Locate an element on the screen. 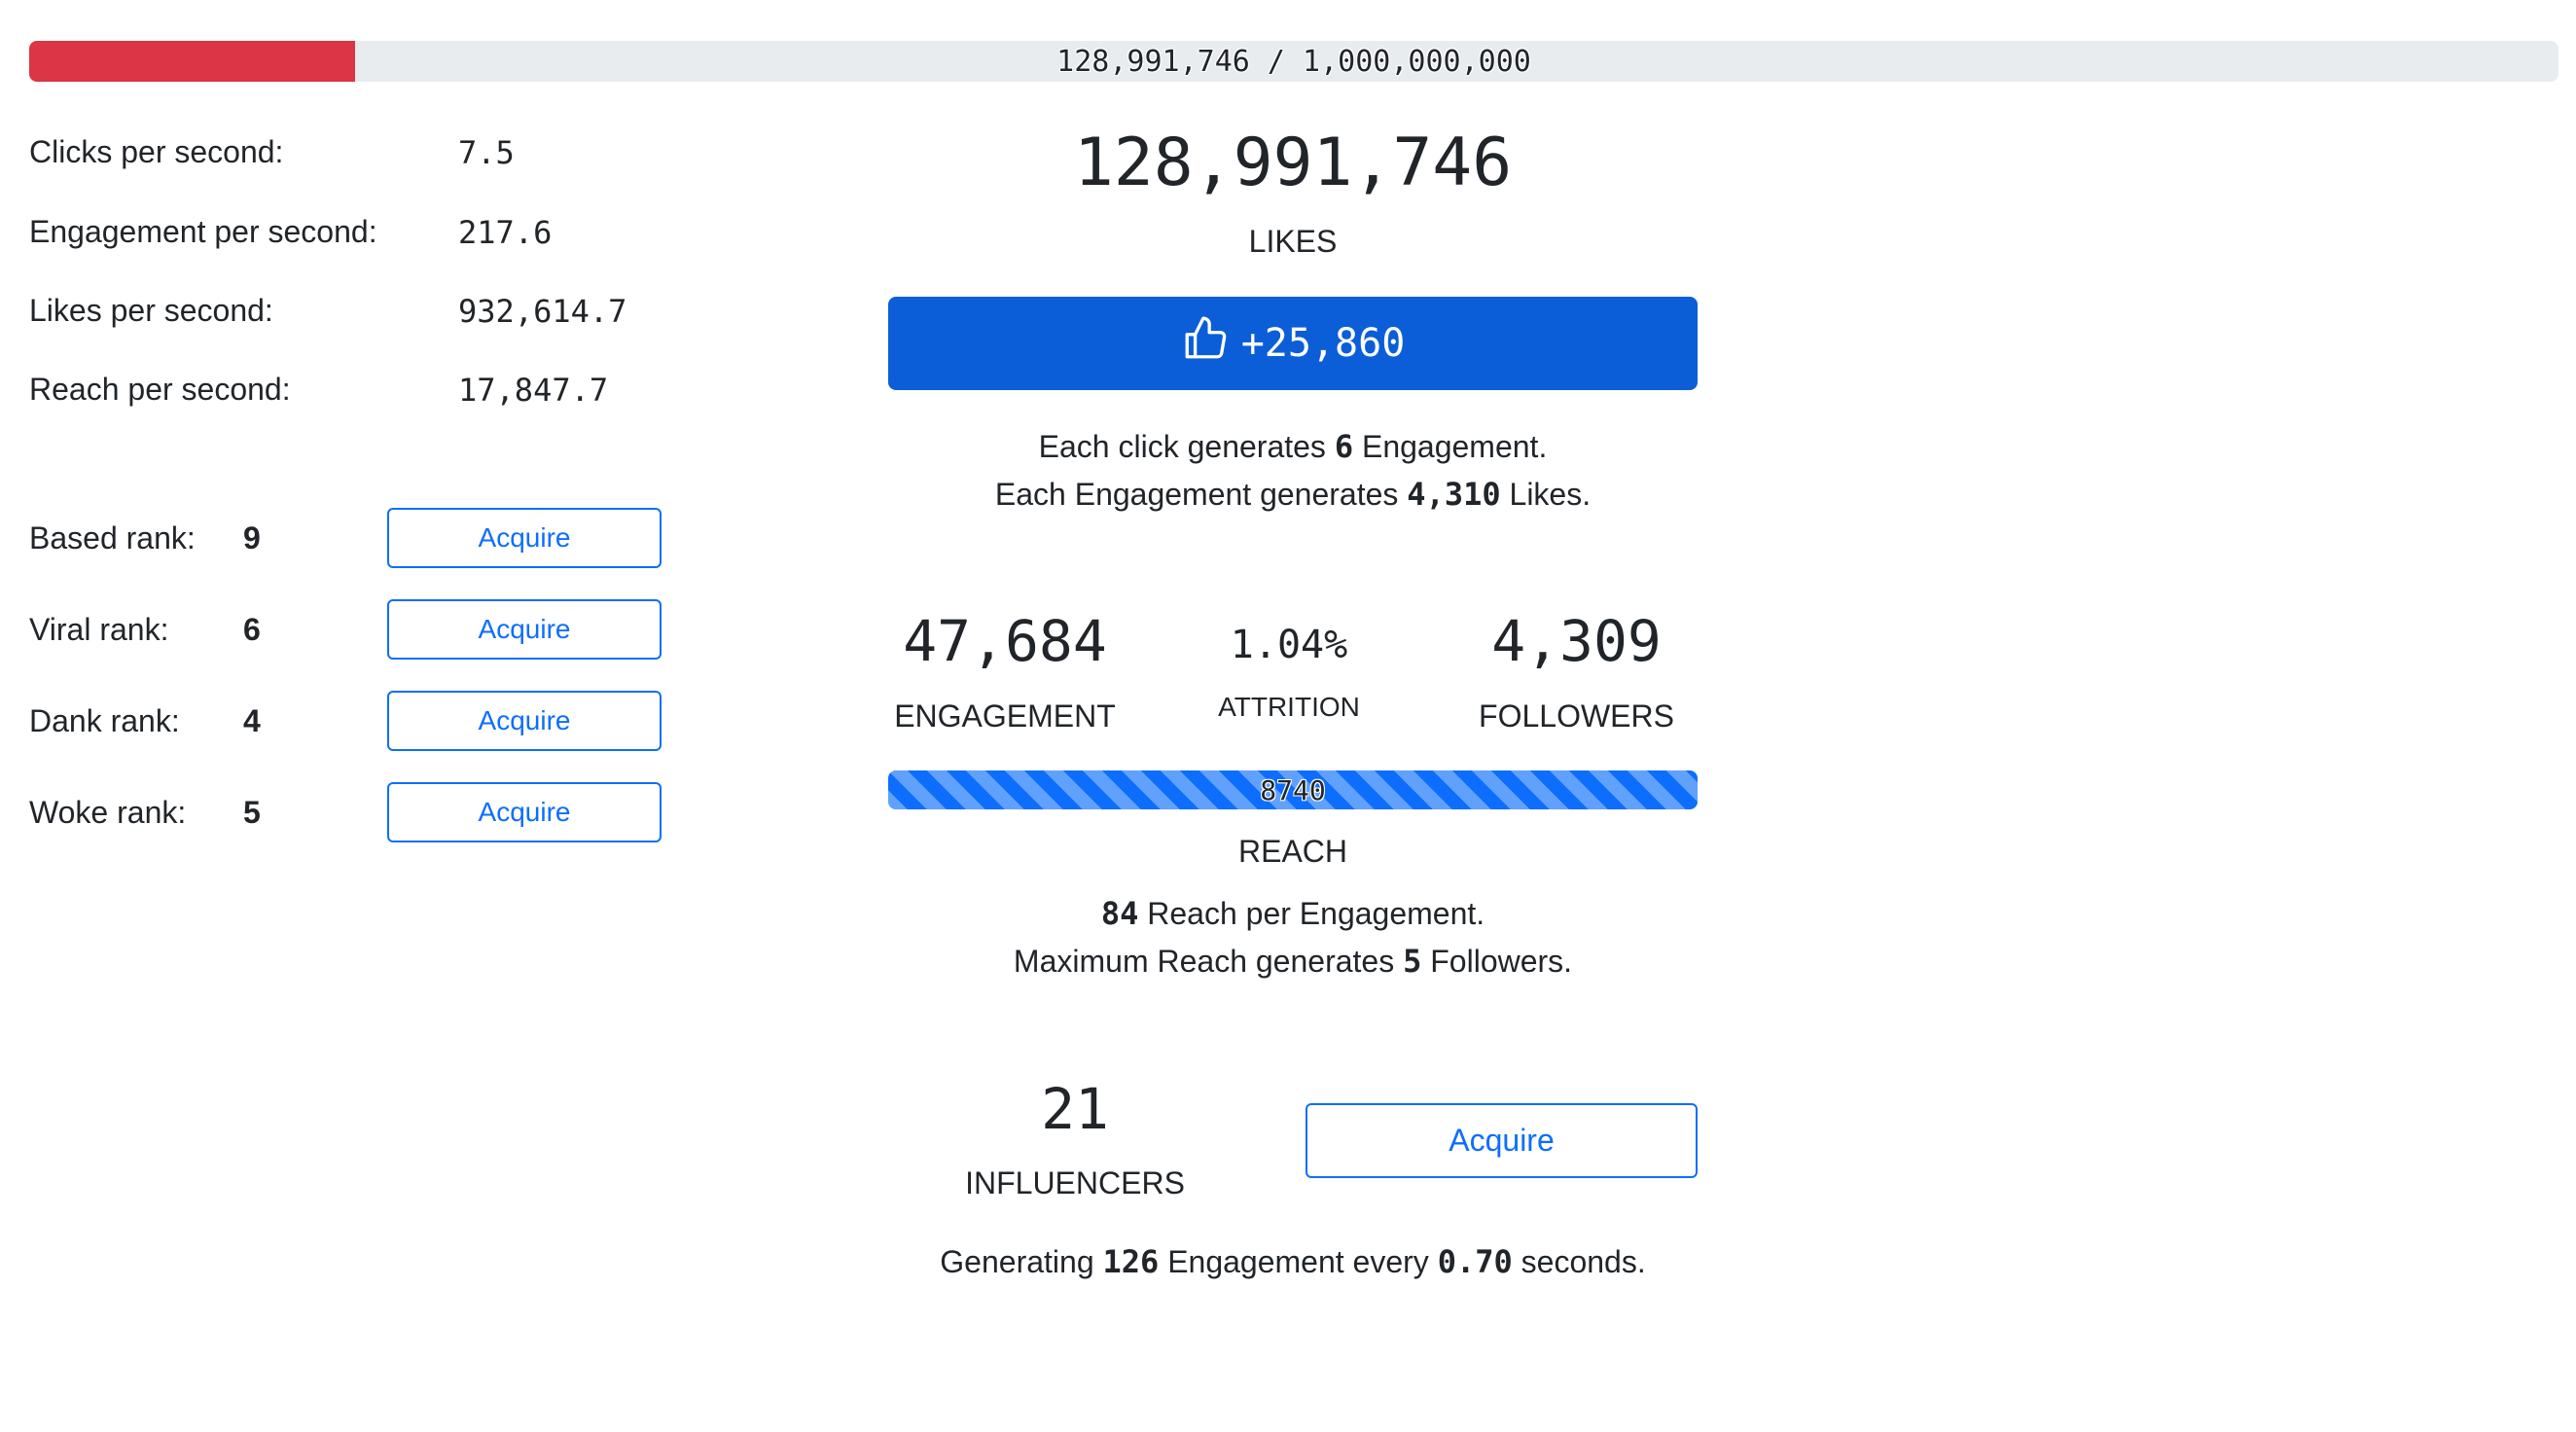  followers-label: FOLLOWERS is located at coordinates (1576, 716).